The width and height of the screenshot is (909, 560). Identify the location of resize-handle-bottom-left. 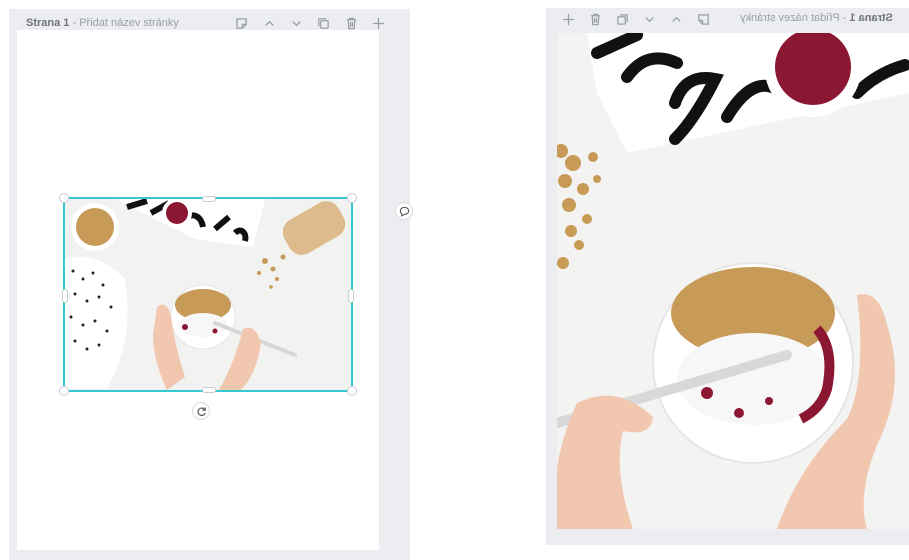
(64, 391).